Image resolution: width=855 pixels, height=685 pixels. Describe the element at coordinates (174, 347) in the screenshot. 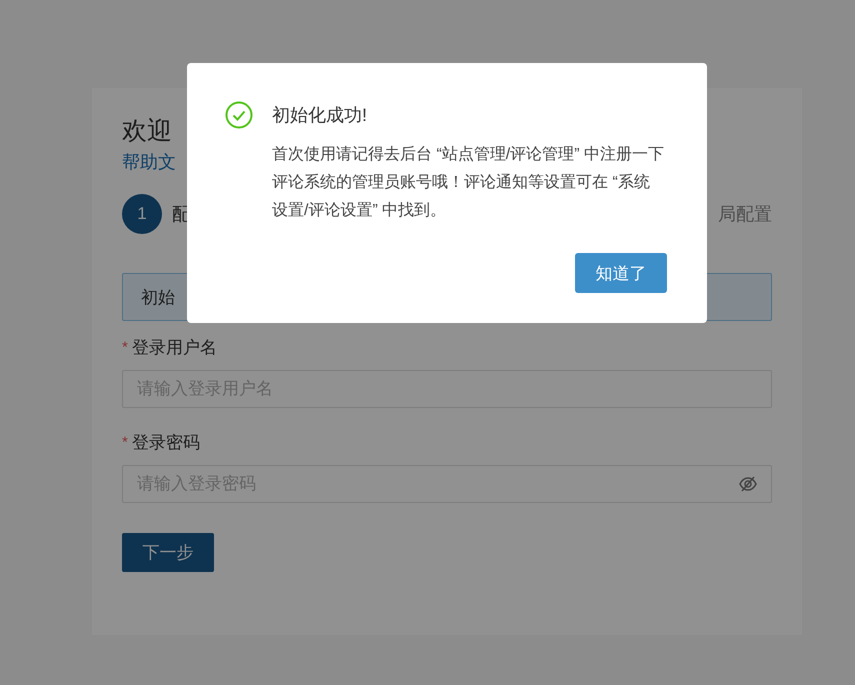

I see `field-label: 登录用户名` at that location.